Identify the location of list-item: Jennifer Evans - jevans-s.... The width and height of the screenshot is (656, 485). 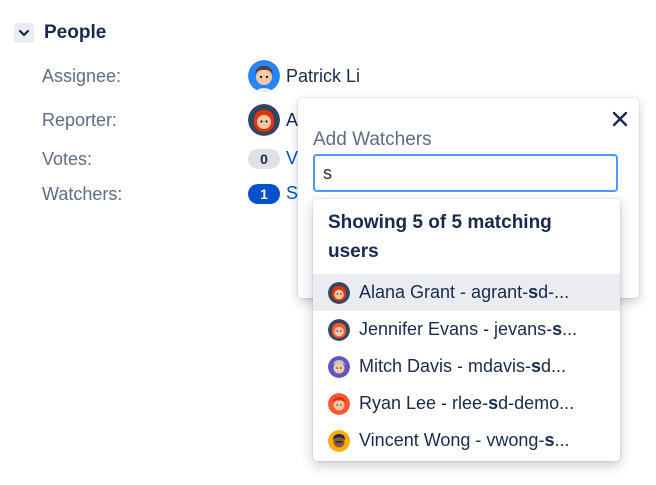
(466, 329).